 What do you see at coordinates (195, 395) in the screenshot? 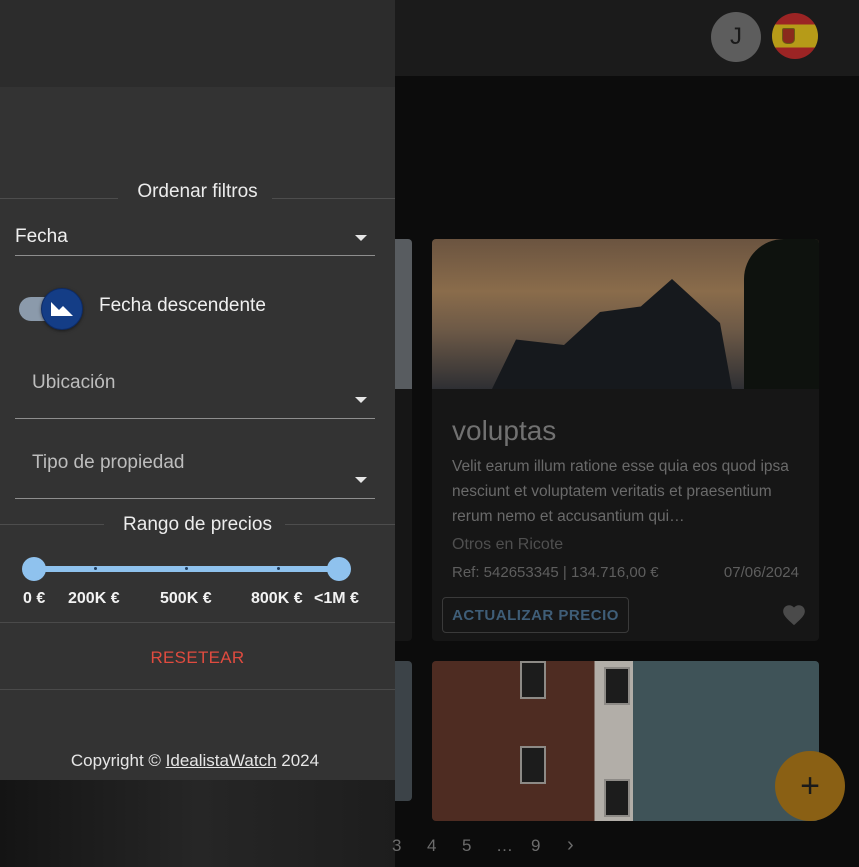
I see `location-select: Ubicación` at bounding box center [195, 395].